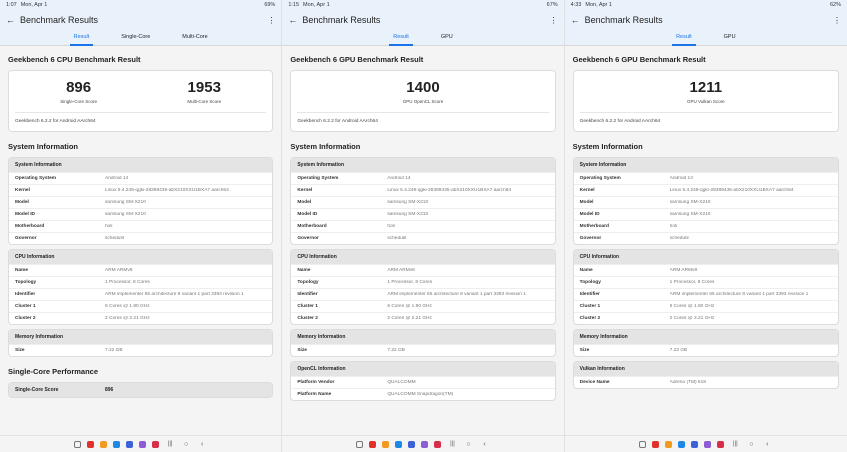  What do you see at coordinates (423, 87) in the screenshot?
I see `score-value: 1400` at bounding box center [423, 87].